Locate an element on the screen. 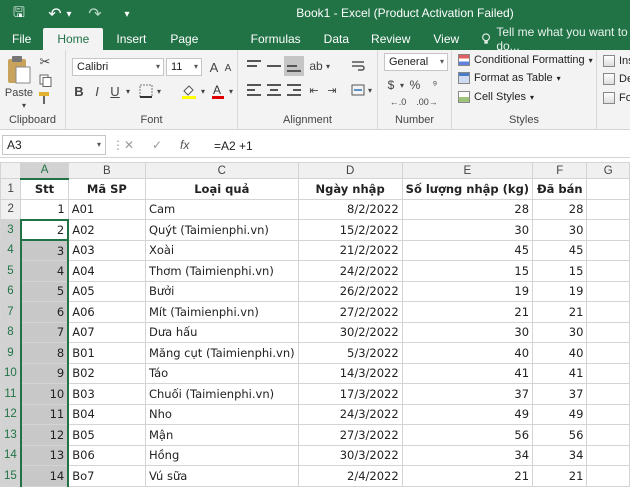 The image size is (630, 487). cell: 4 is located at coordinates (44, 271).